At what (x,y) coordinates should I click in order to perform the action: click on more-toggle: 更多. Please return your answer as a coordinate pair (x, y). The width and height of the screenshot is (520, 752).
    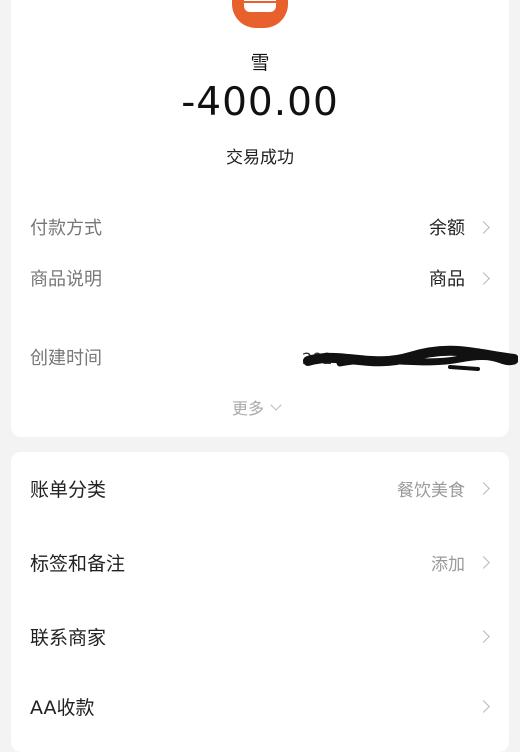
    Looking at the image, I should click on (257, 407).